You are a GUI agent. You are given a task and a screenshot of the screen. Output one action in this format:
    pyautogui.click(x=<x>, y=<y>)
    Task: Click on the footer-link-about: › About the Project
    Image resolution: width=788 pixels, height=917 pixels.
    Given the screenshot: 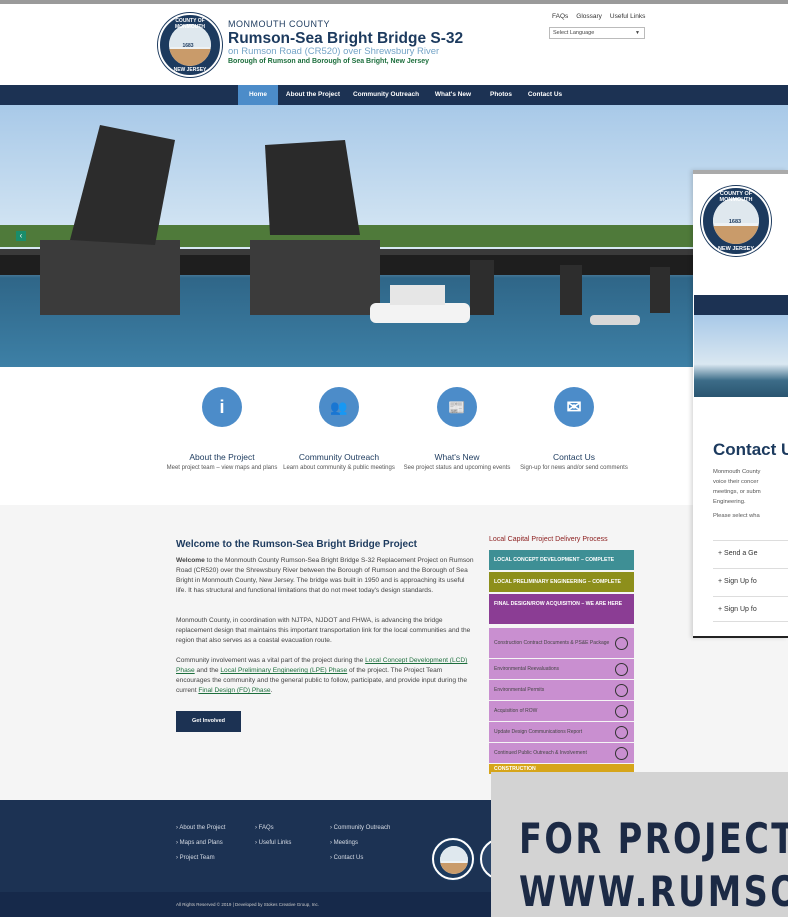 What is the action you would take?
    pyautogui.click(x=200, y=828)
    